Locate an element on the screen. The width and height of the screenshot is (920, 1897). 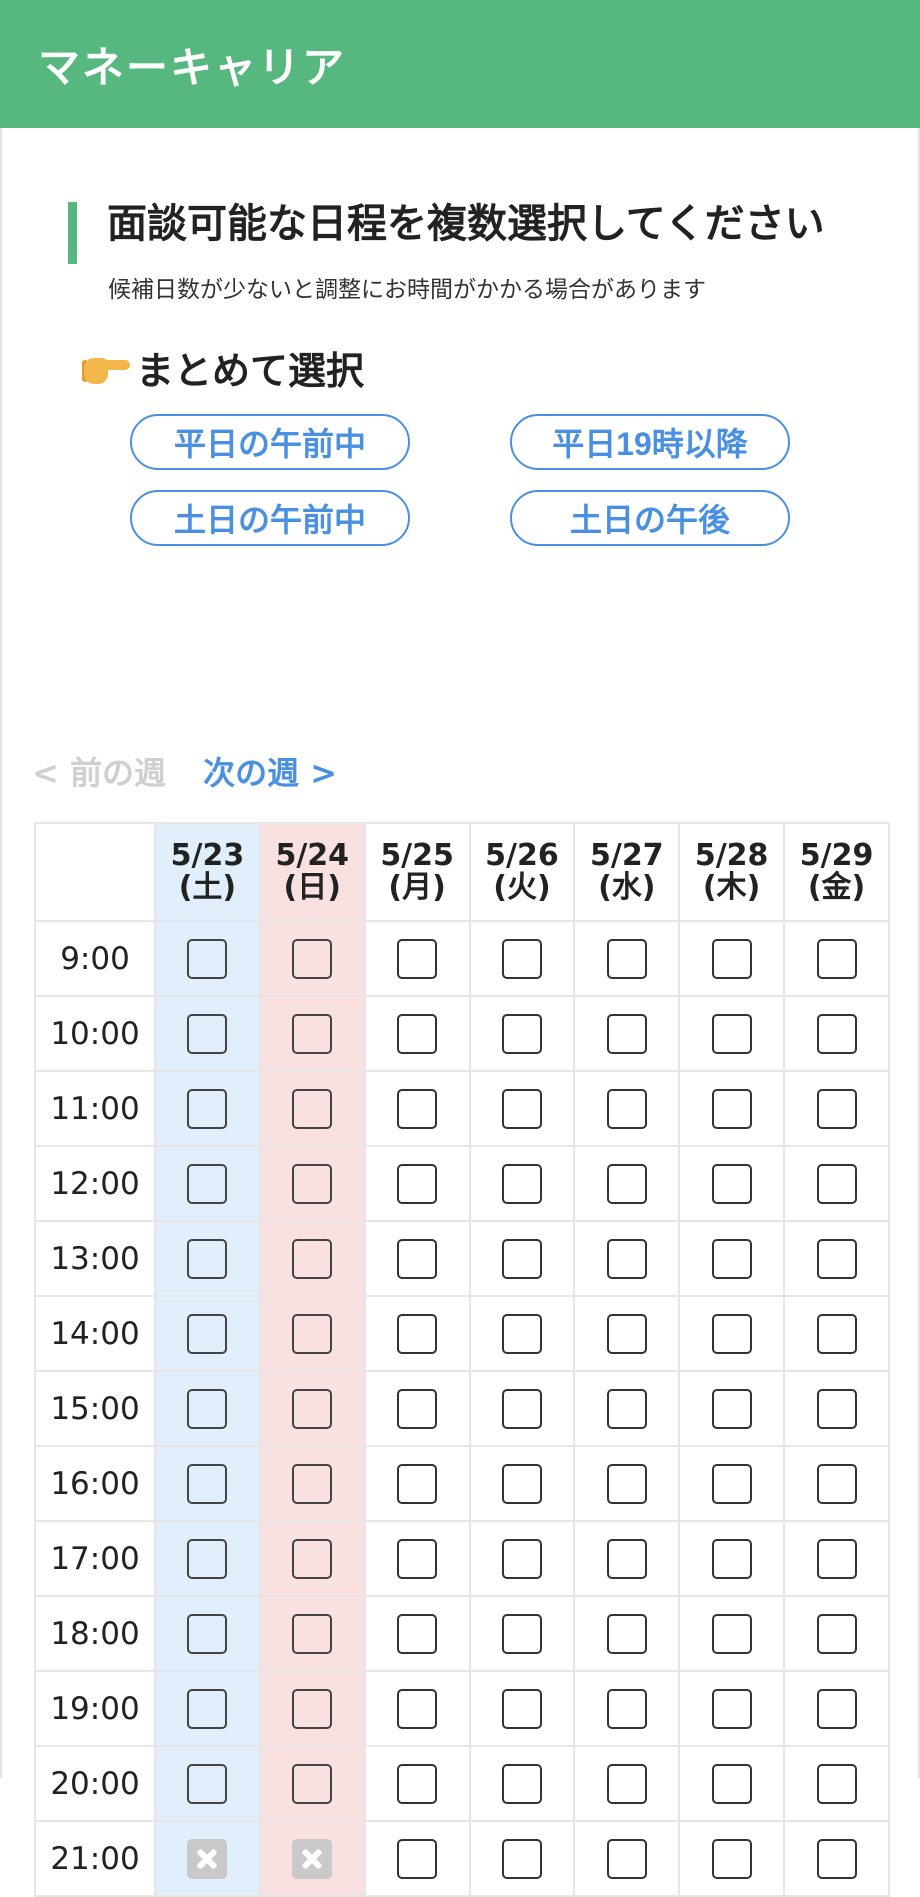
next-week-link: 次の週 > is located at coordinates (270, 773).